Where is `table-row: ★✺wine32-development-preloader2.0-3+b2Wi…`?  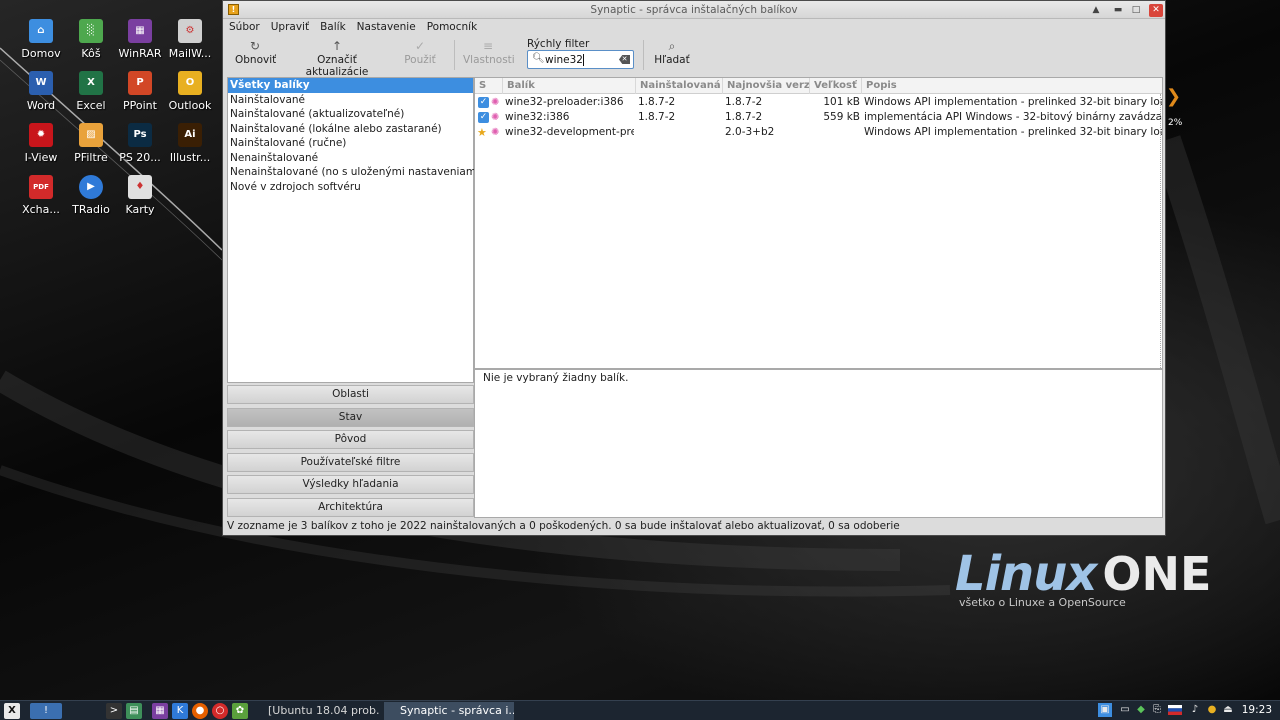
table-row: ★✺wine32-development-preloader2.0-3+b2Wi… is located at coordinates (818, 132).